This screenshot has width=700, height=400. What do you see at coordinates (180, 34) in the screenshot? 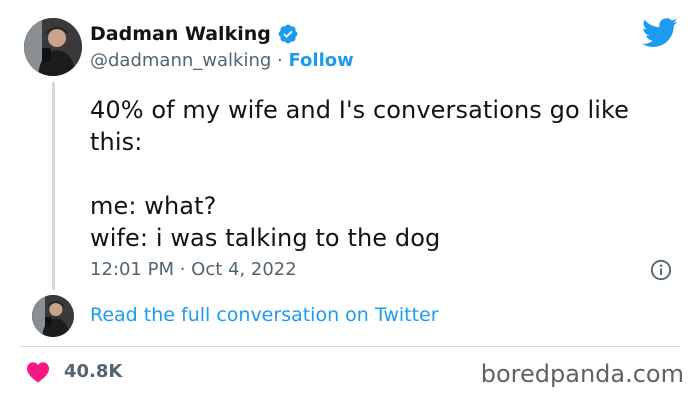
I see `author-display-name: Dadman Walking` at bounding box center [180, 34].